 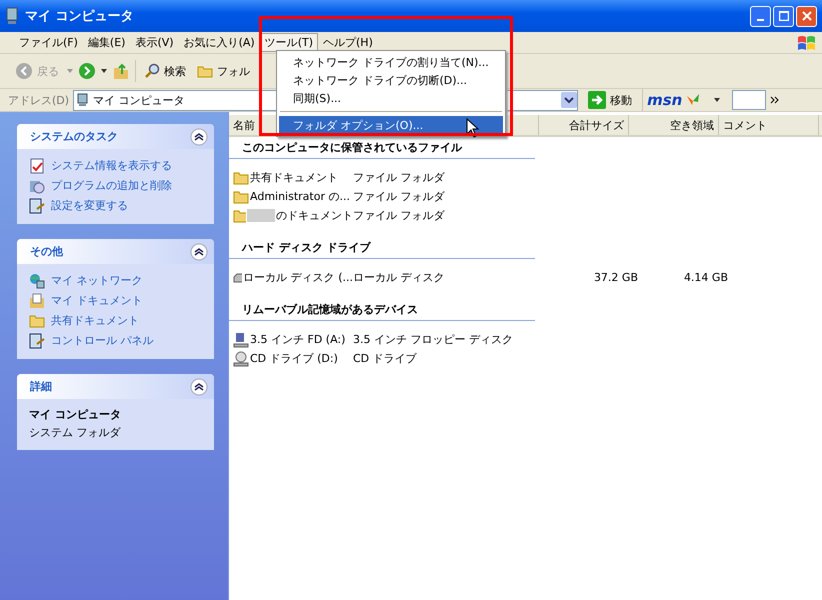 I want to click on forward-button, so click(x=87, y=71).